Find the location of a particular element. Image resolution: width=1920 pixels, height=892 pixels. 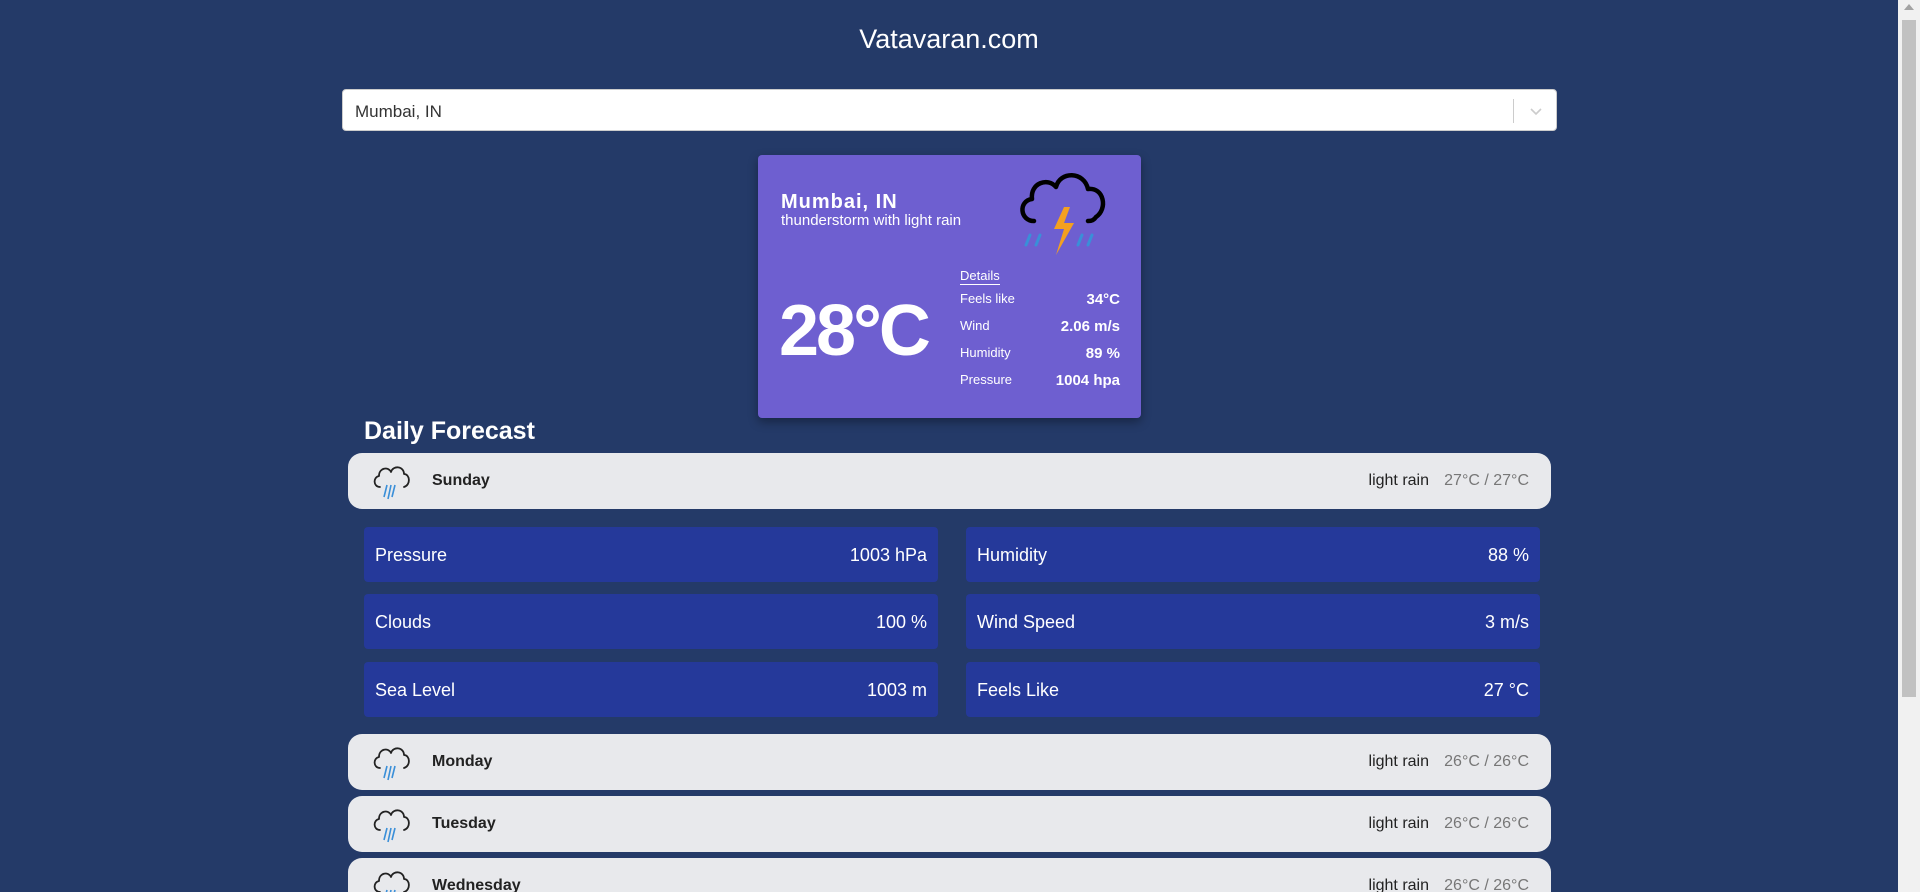

current-temperature: 28°C is located at coordinates (855, 331).